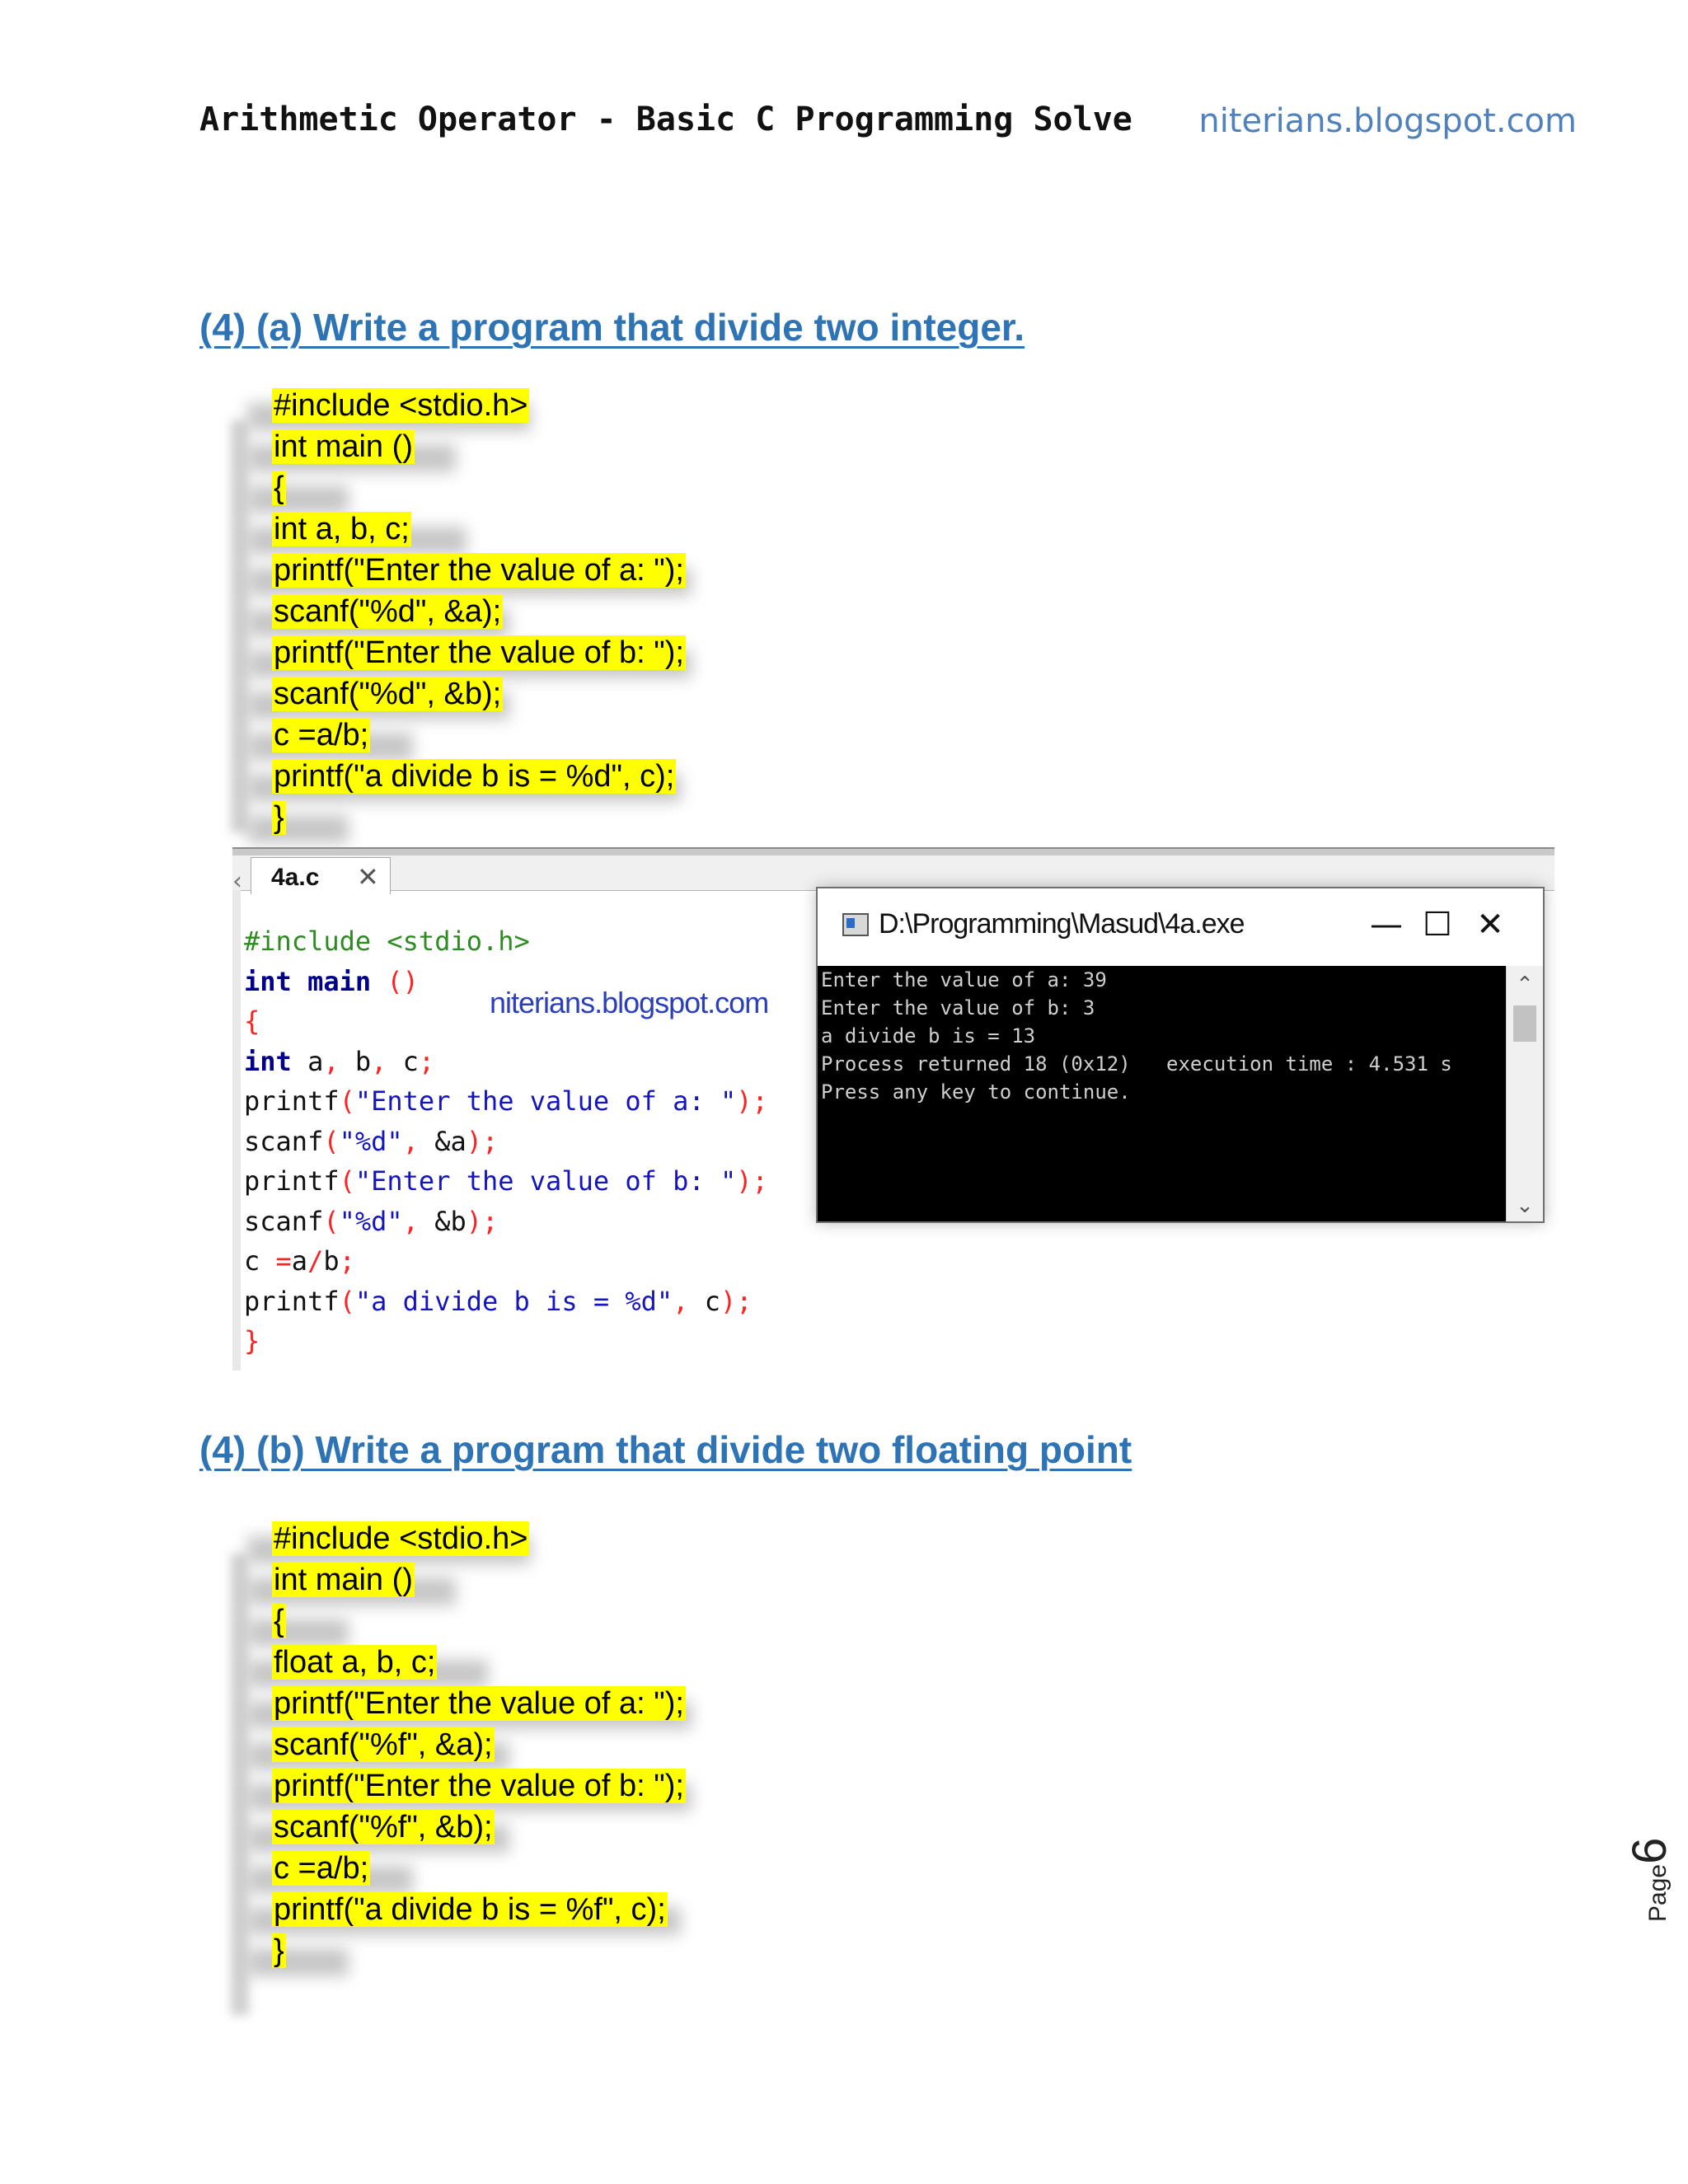  Describe the element at coordinates (545, 1101) in the screenshot. I see `code-token: "Enter the value of a: "` at that location.